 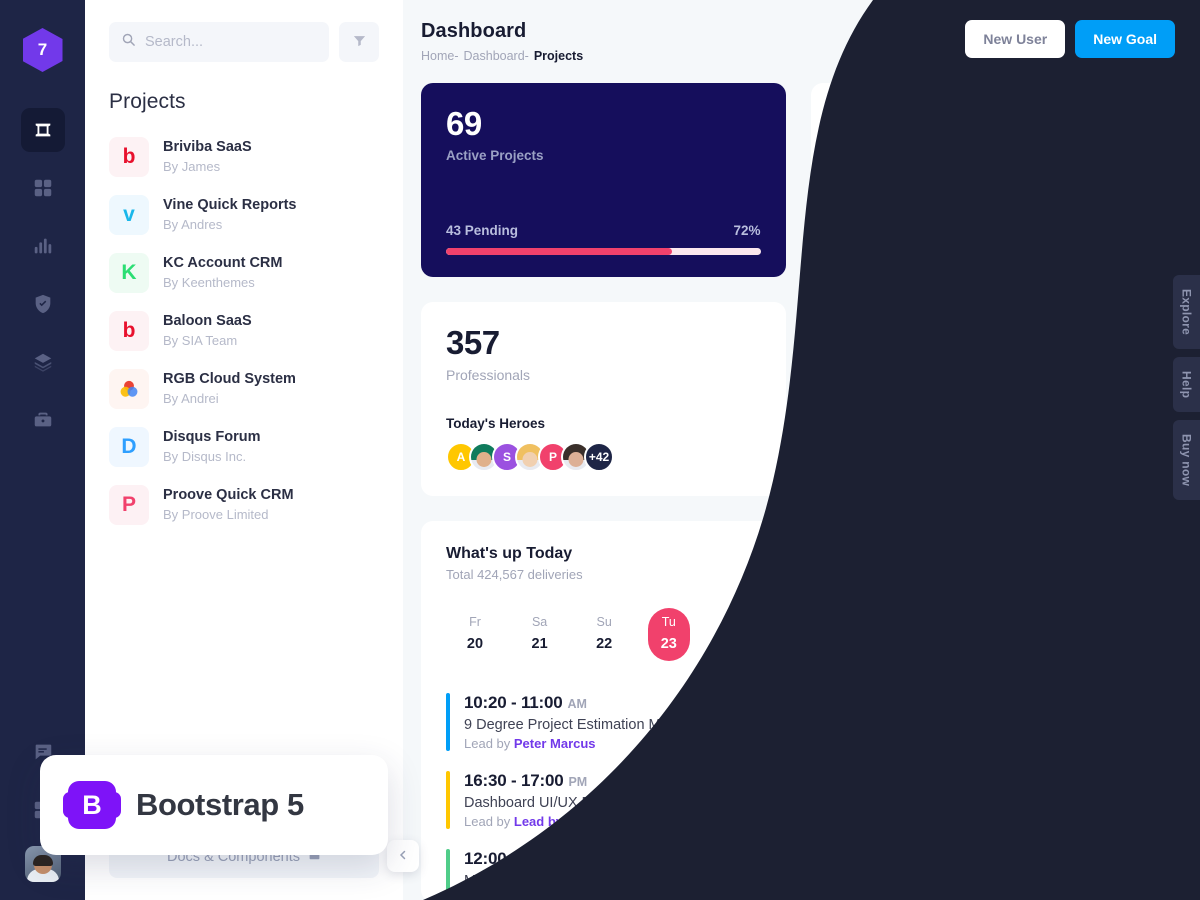 I want to click on day-weekday: Th, so click(x=862, y=622).